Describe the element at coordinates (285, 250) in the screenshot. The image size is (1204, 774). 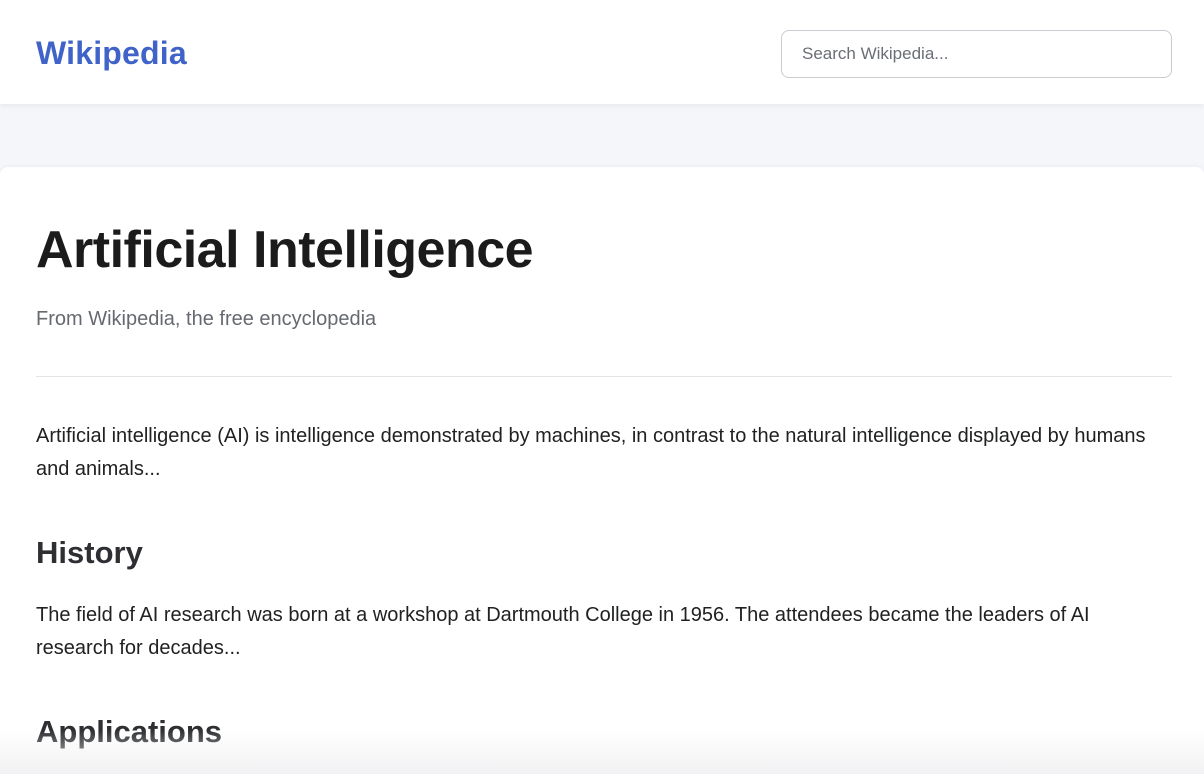
I see `page-title: Artificial Intelligence` at that location.